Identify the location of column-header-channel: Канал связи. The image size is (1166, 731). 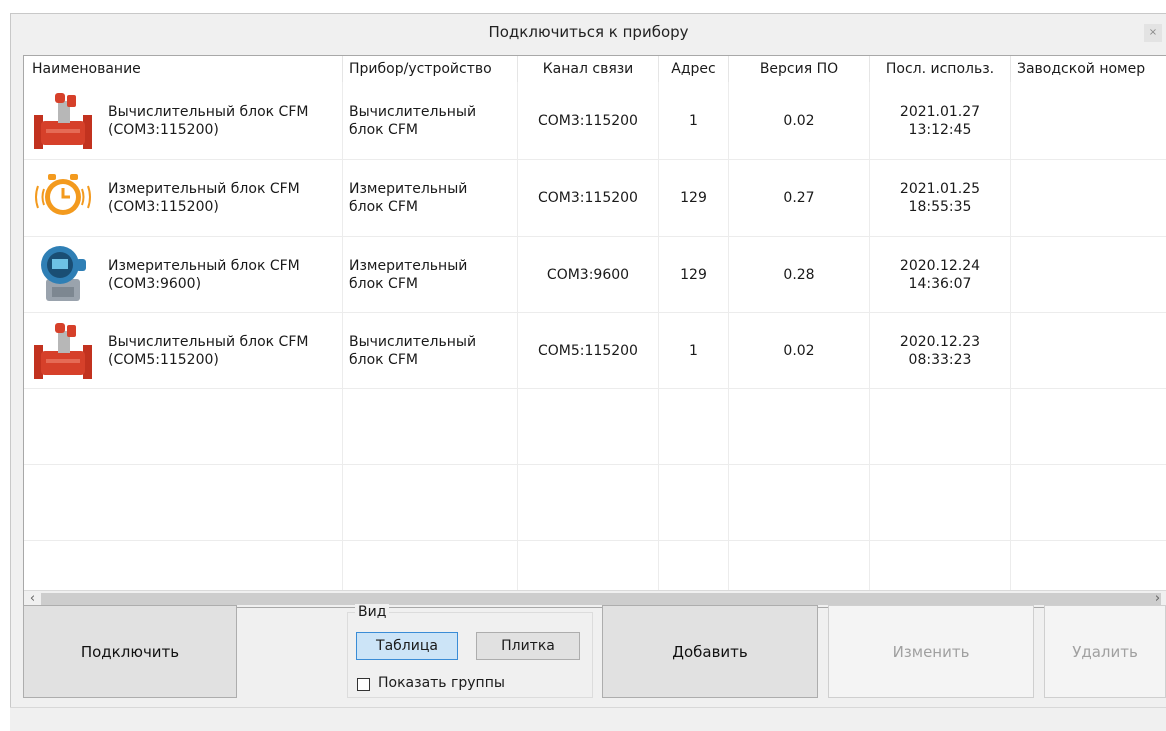
(588, 69).